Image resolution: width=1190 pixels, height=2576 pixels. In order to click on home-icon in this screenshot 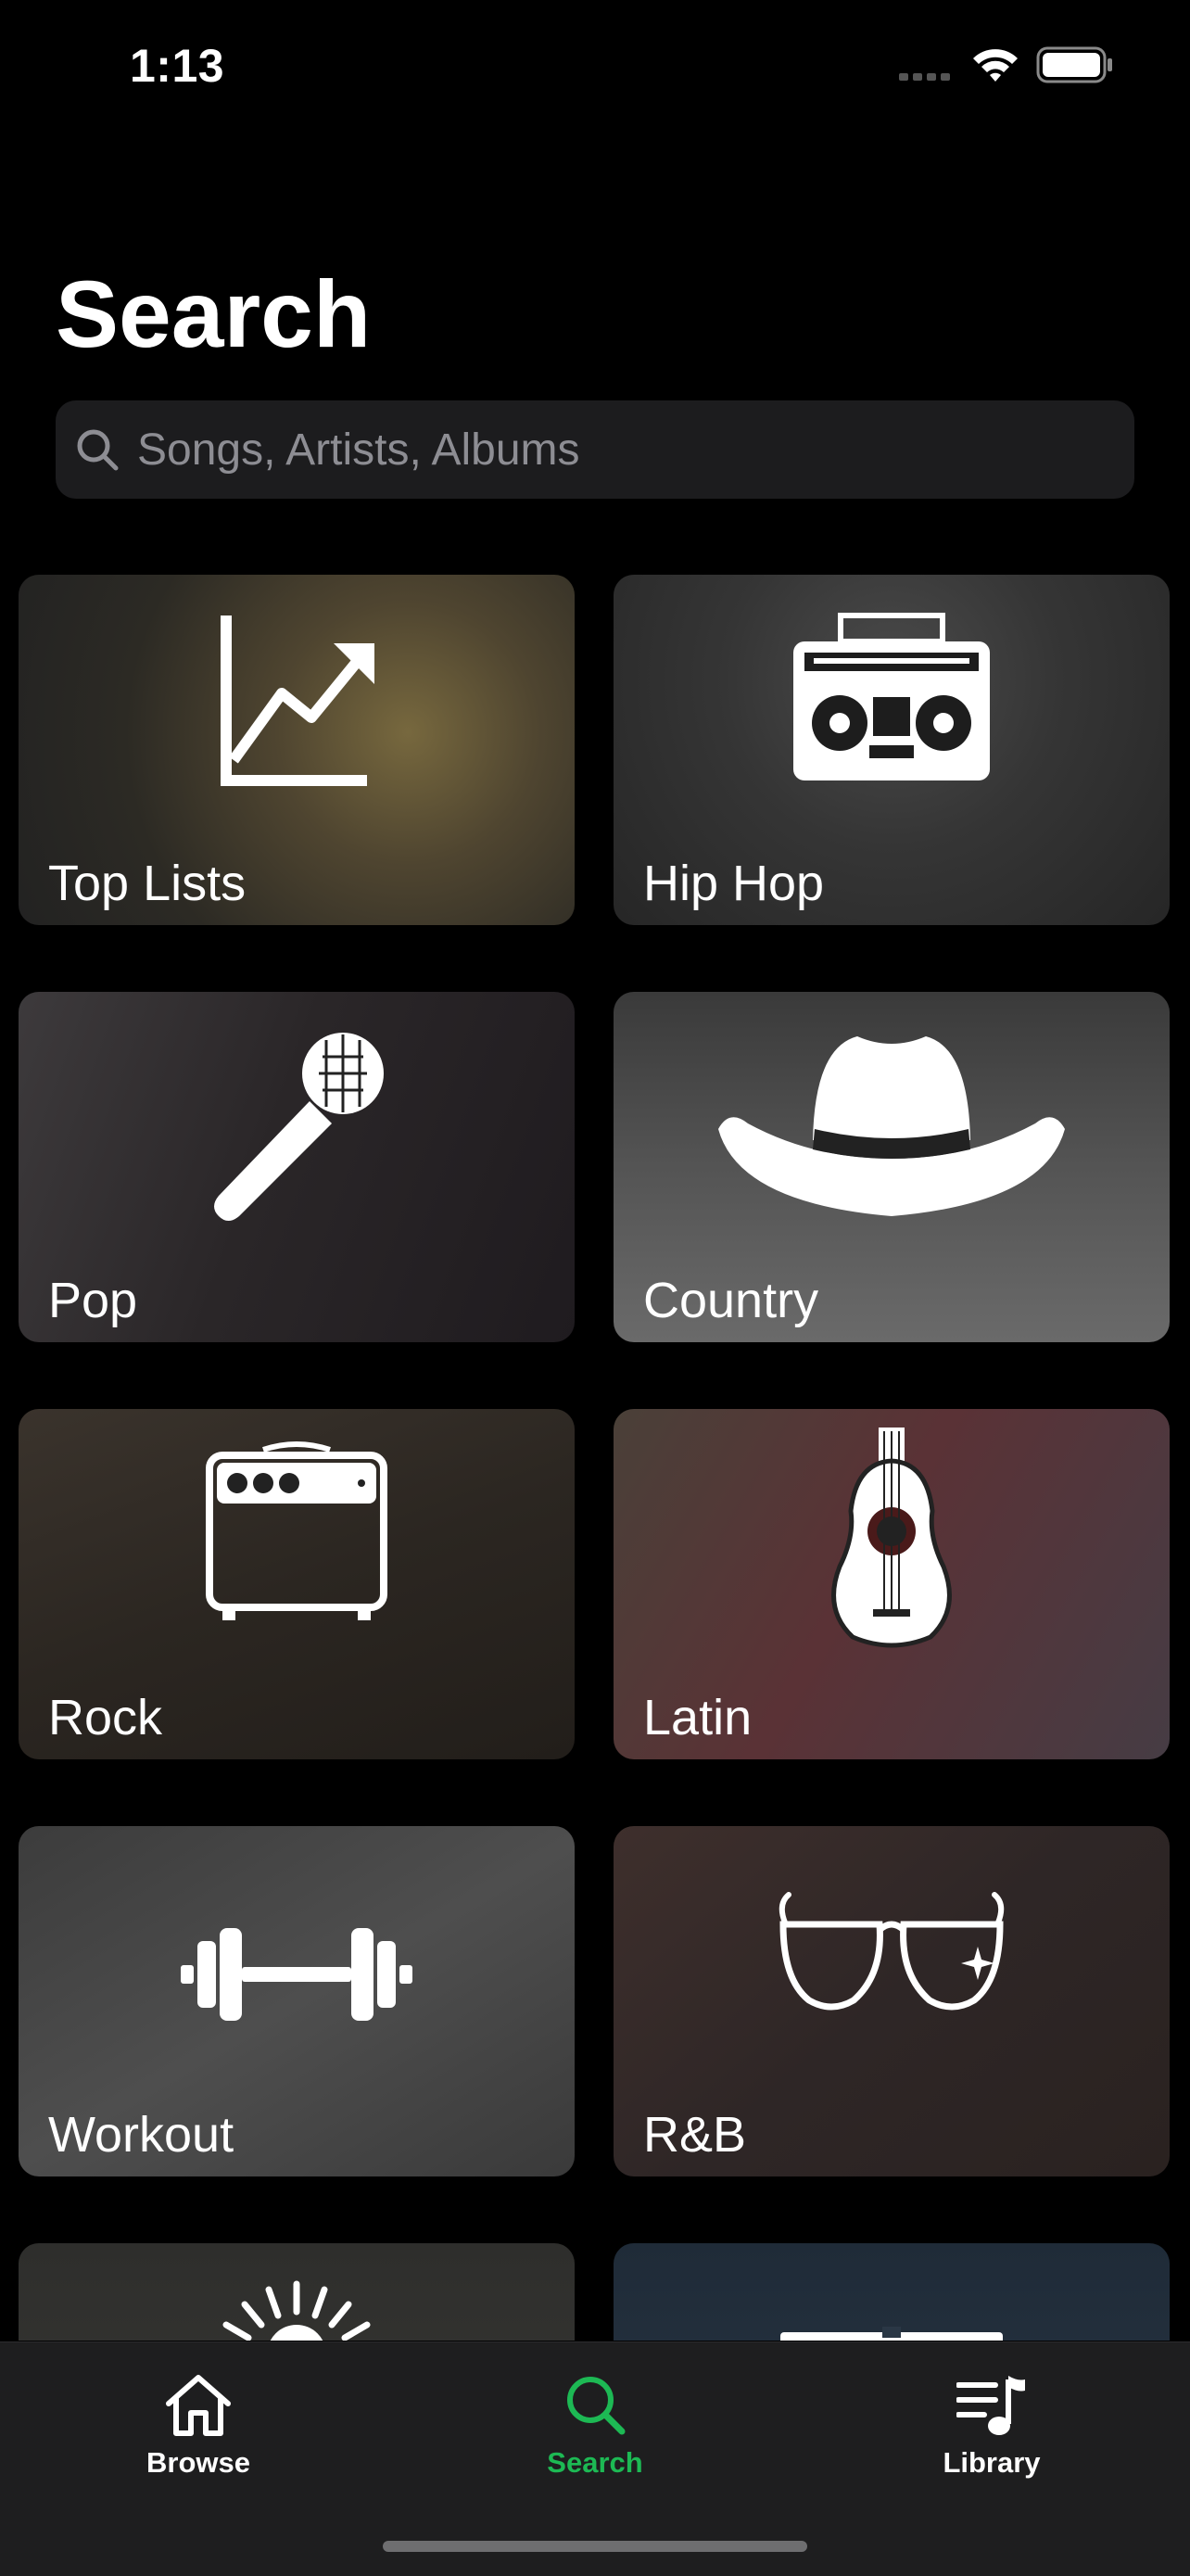, I will do `click(198, 2405)`.